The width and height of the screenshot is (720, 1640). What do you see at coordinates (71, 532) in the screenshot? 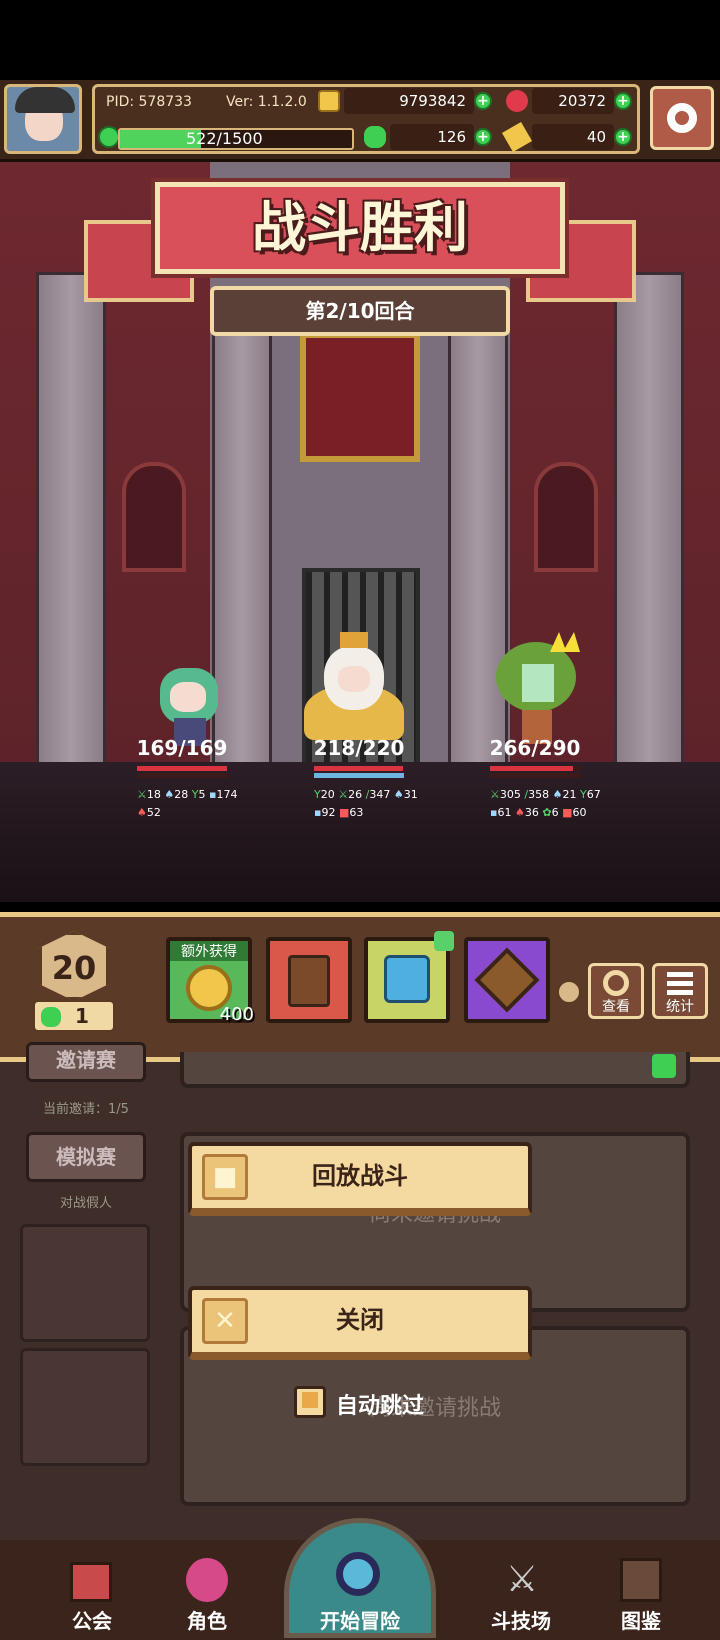
I see `pillar-left` at bounding box center [71, 532].